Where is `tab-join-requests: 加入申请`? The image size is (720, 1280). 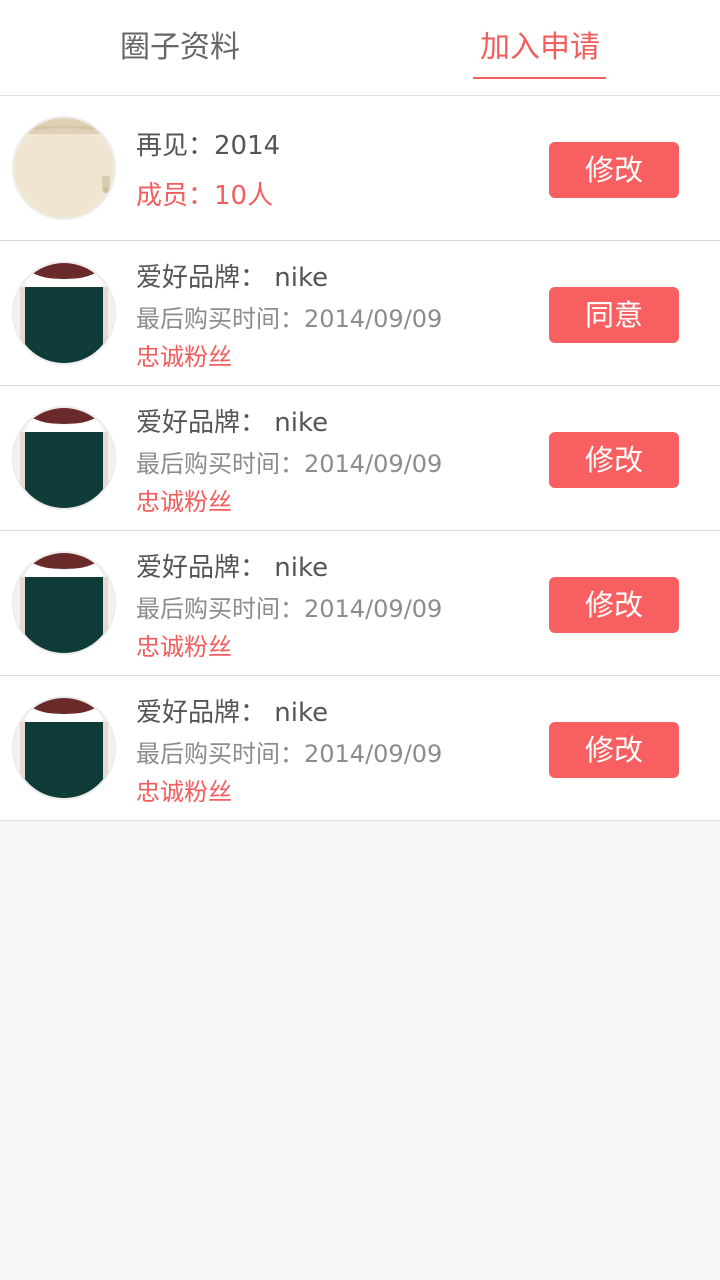 tab-join-requests: 加入申请 is located at coordinates (540, 47).